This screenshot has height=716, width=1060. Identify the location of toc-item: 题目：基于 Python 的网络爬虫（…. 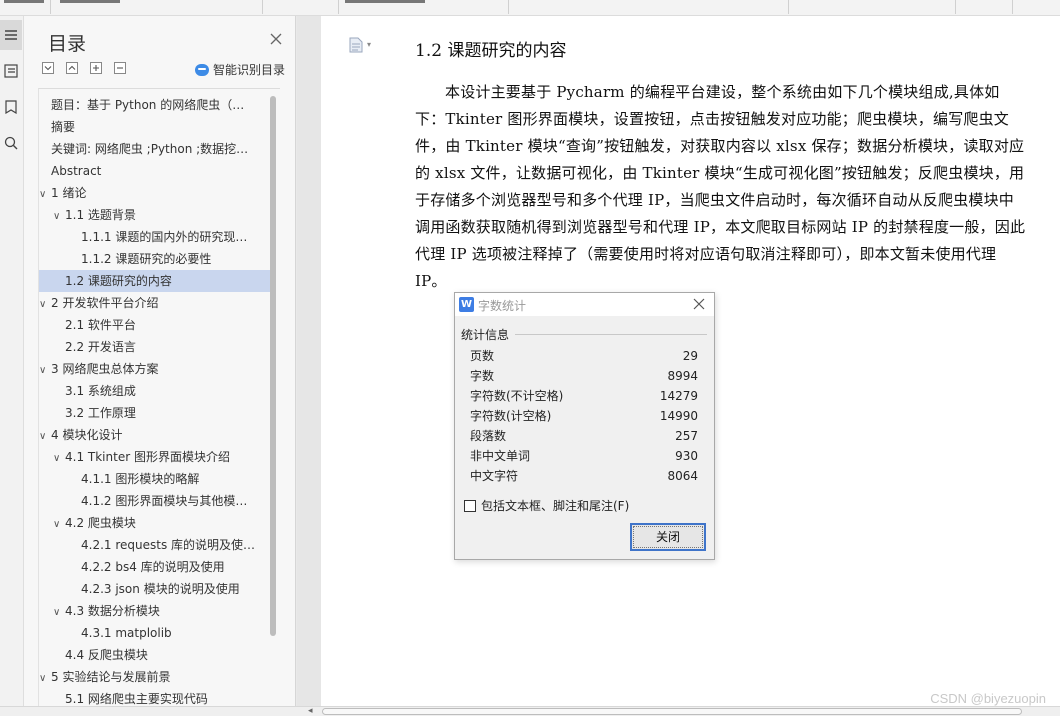
(155, 105).